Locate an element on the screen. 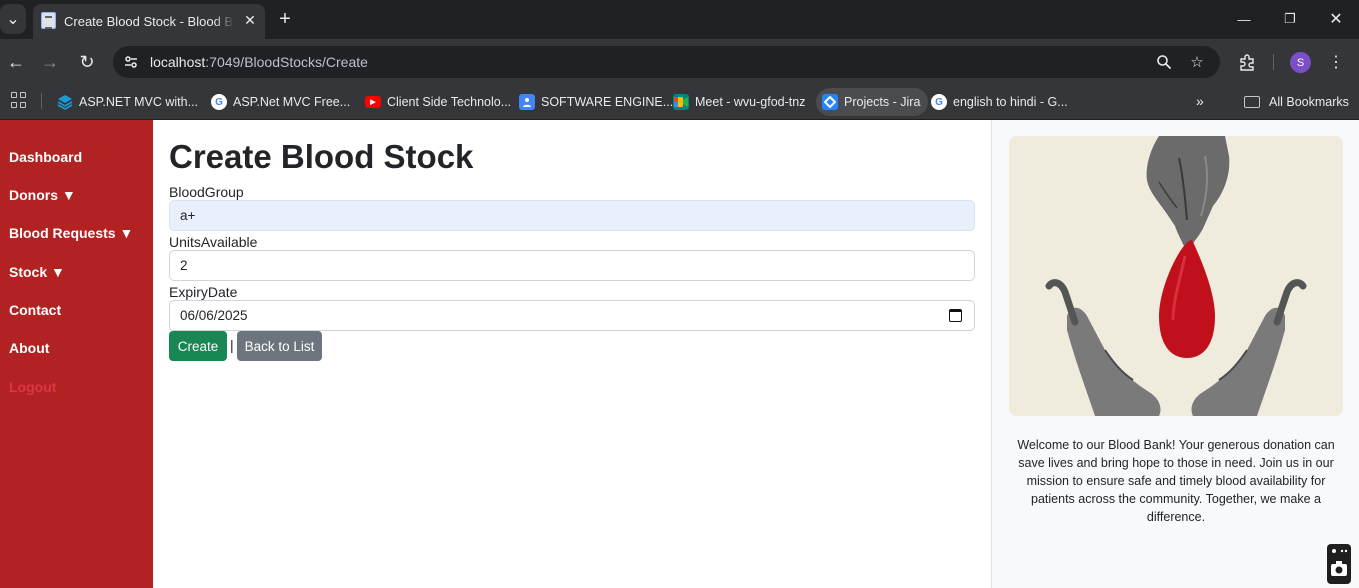 This screenshot has width=1359, height=588. meet-icon is located at coordinates (681, 102).